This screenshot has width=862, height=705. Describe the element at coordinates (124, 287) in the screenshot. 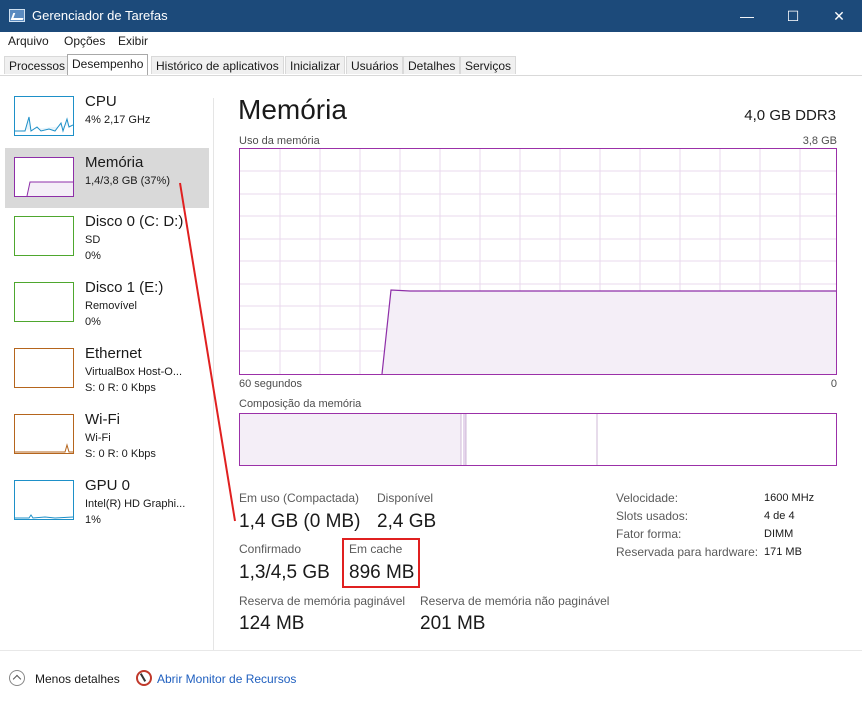

I see `sidebar-item-title: Disco 1 (E:)` at that location.